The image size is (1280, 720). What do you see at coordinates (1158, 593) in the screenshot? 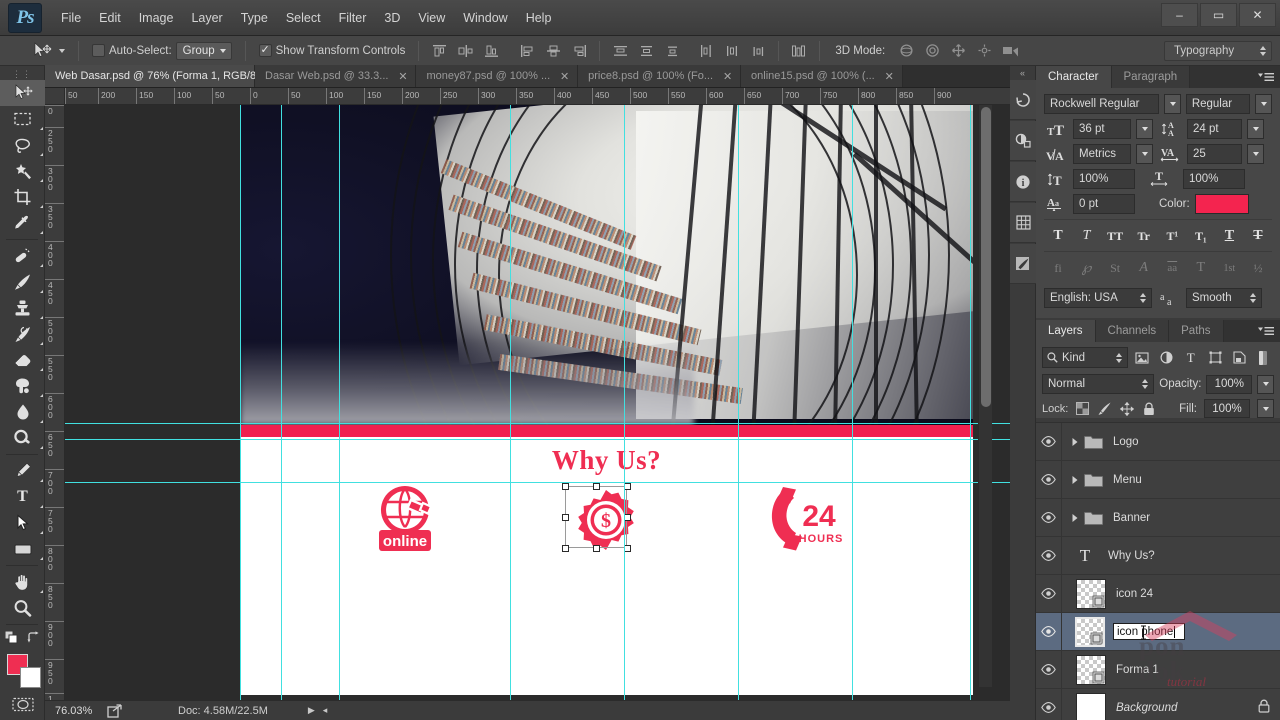
I see `layer-row-icon-24: icon 24` at bounding box center [1158, 593].